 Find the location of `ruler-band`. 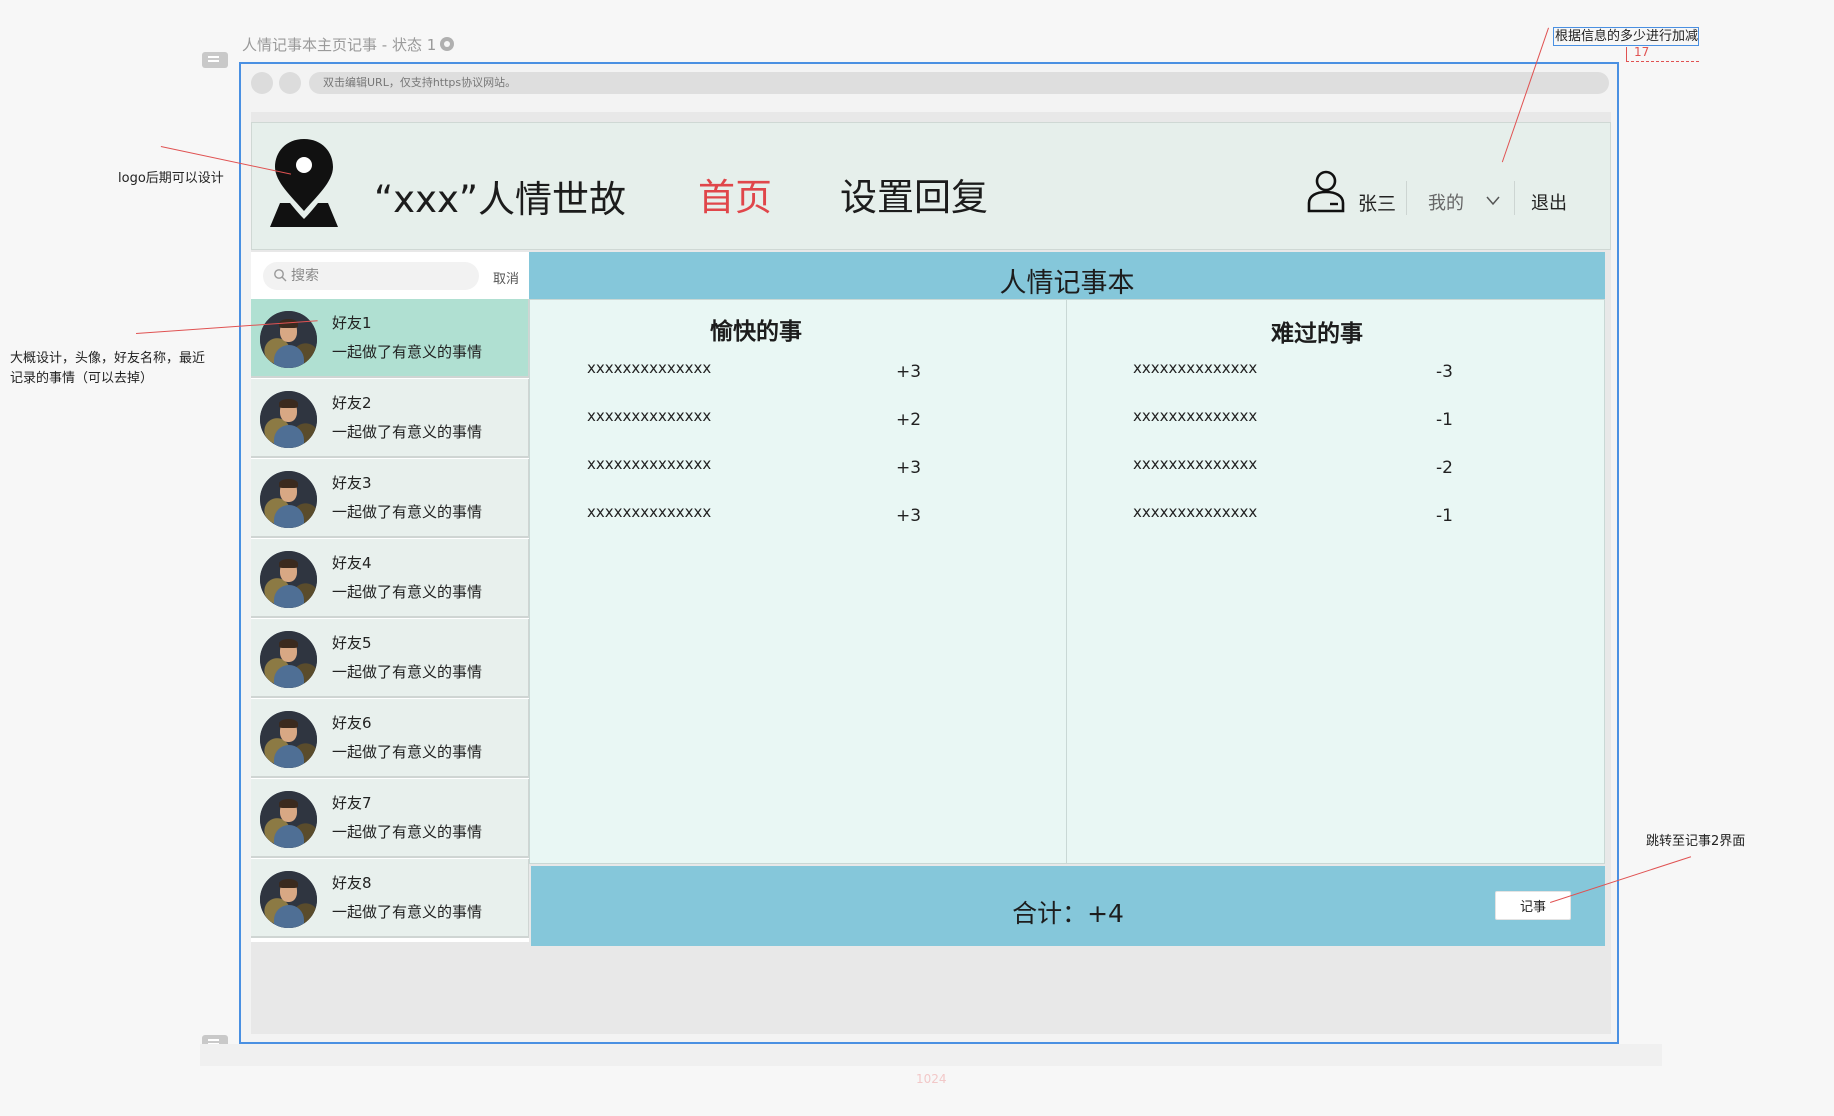

ruler-band is located at coordinates (931, 1055).